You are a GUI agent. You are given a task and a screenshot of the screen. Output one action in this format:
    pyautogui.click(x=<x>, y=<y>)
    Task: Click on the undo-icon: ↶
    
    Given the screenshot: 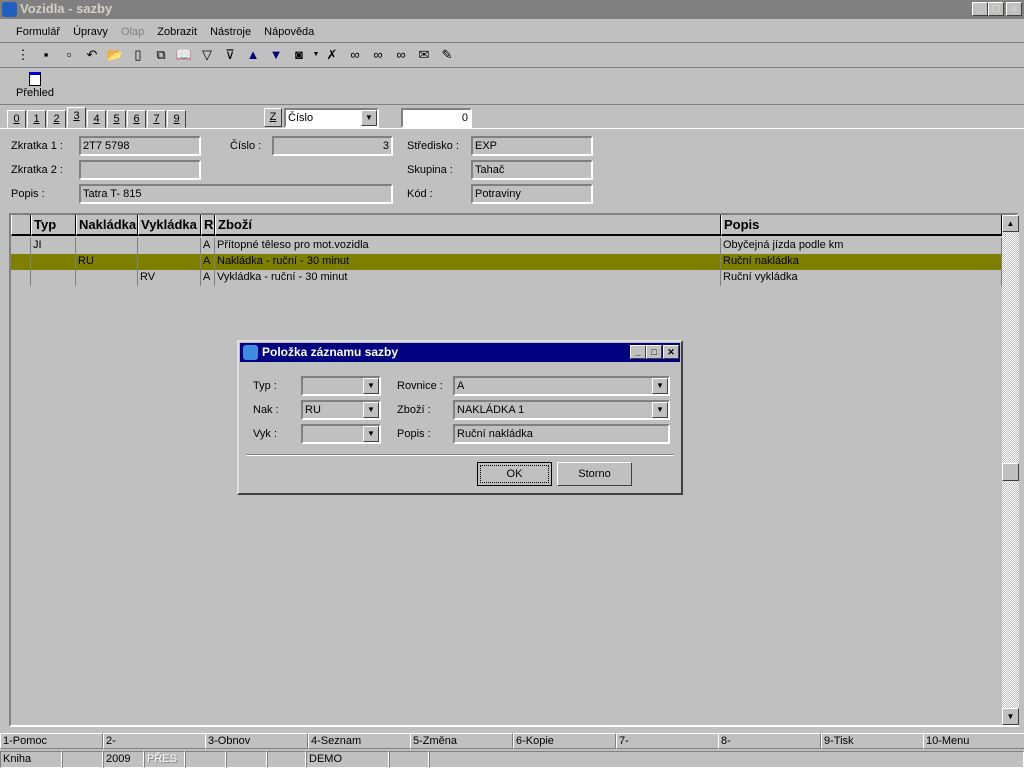 What is the action you would take?
    pyautogui.click(x=92, y=55)
    